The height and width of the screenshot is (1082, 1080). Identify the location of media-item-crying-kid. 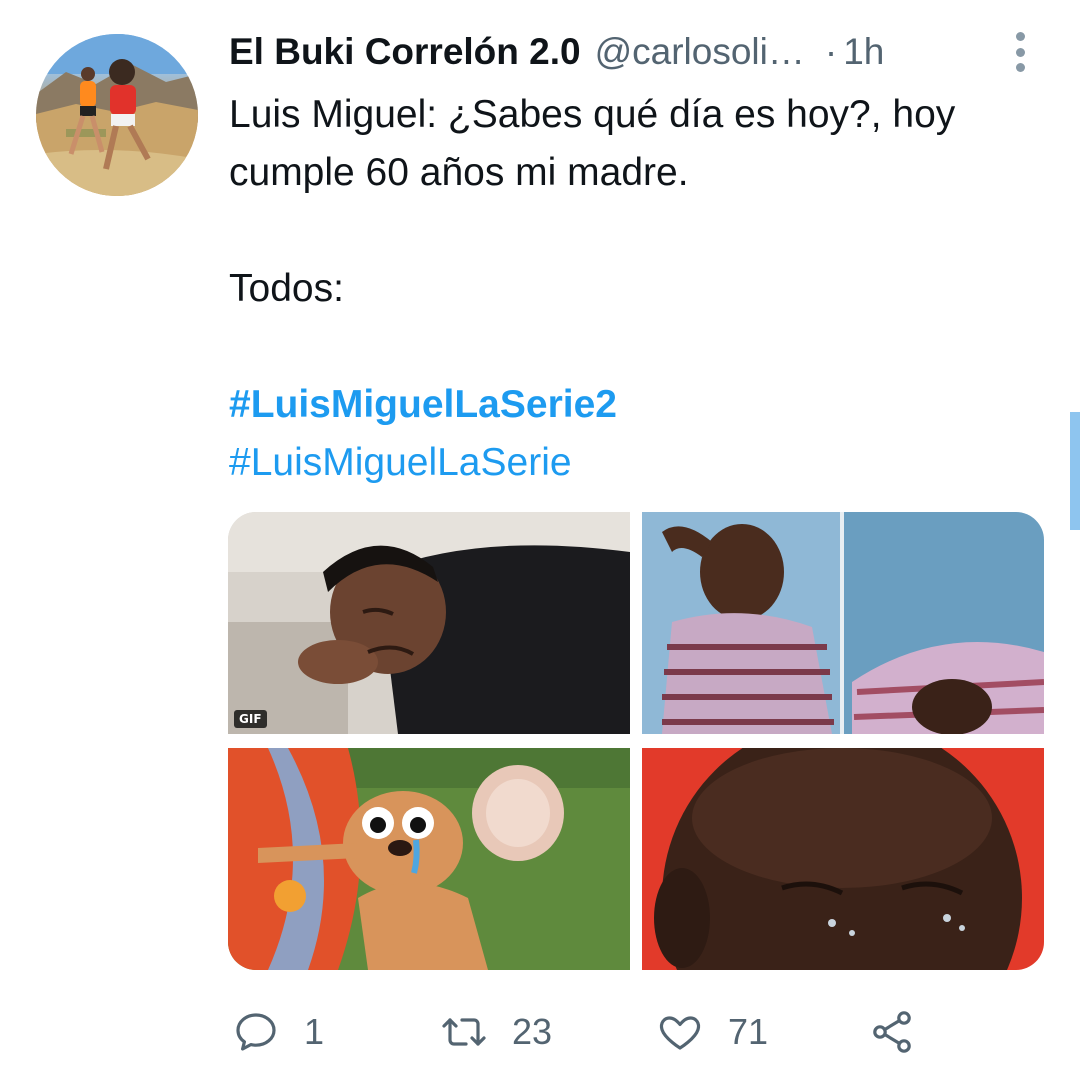
(843, 623).